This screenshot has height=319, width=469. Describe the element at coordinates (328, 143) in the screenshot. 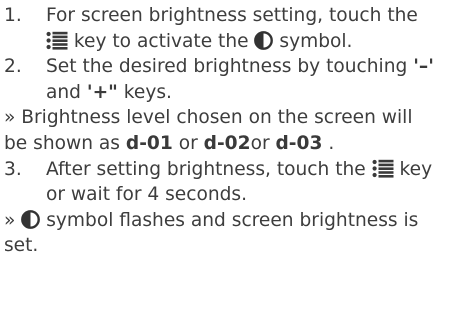

I see `note-1-end: .` at that location.